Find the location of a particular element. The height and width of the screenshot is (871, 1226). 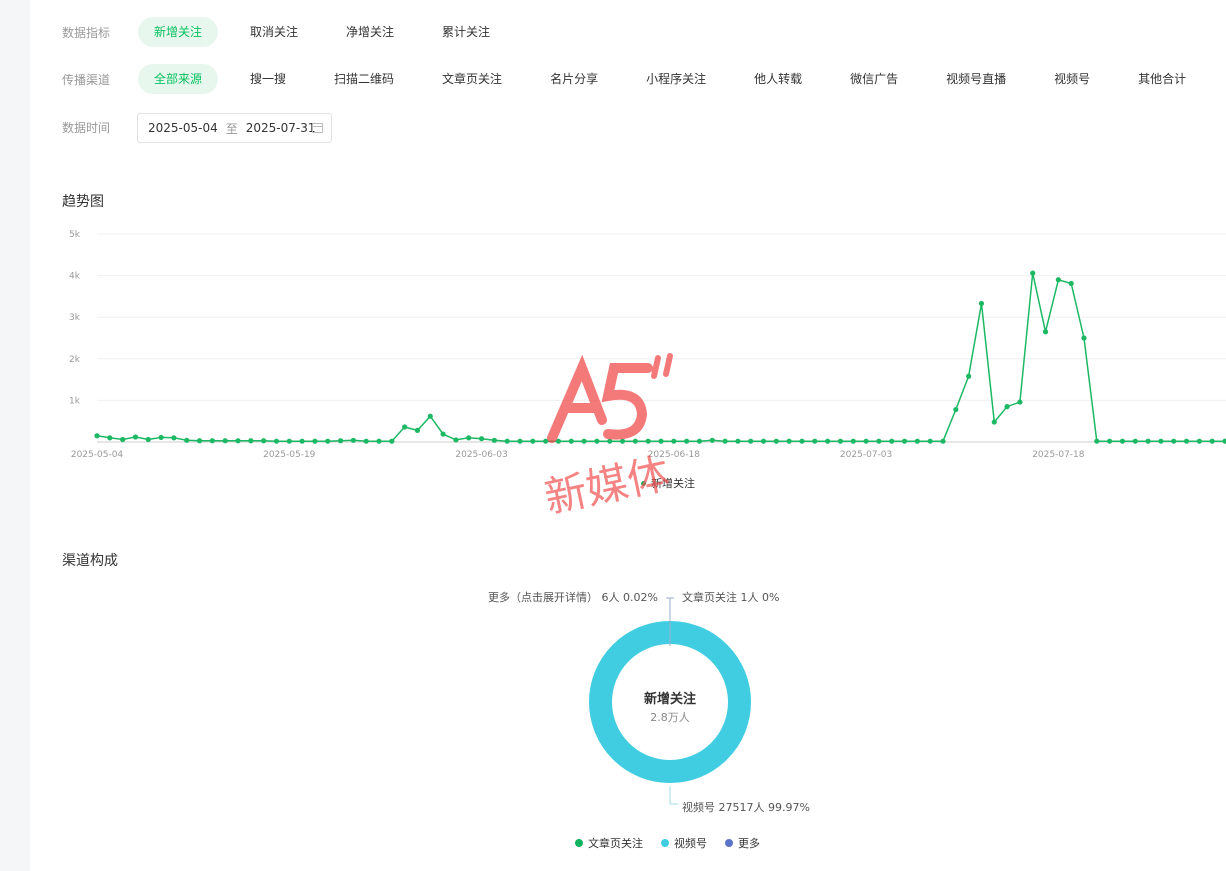

date-end: 2025-07-31 is located at coordinates (281, 128).